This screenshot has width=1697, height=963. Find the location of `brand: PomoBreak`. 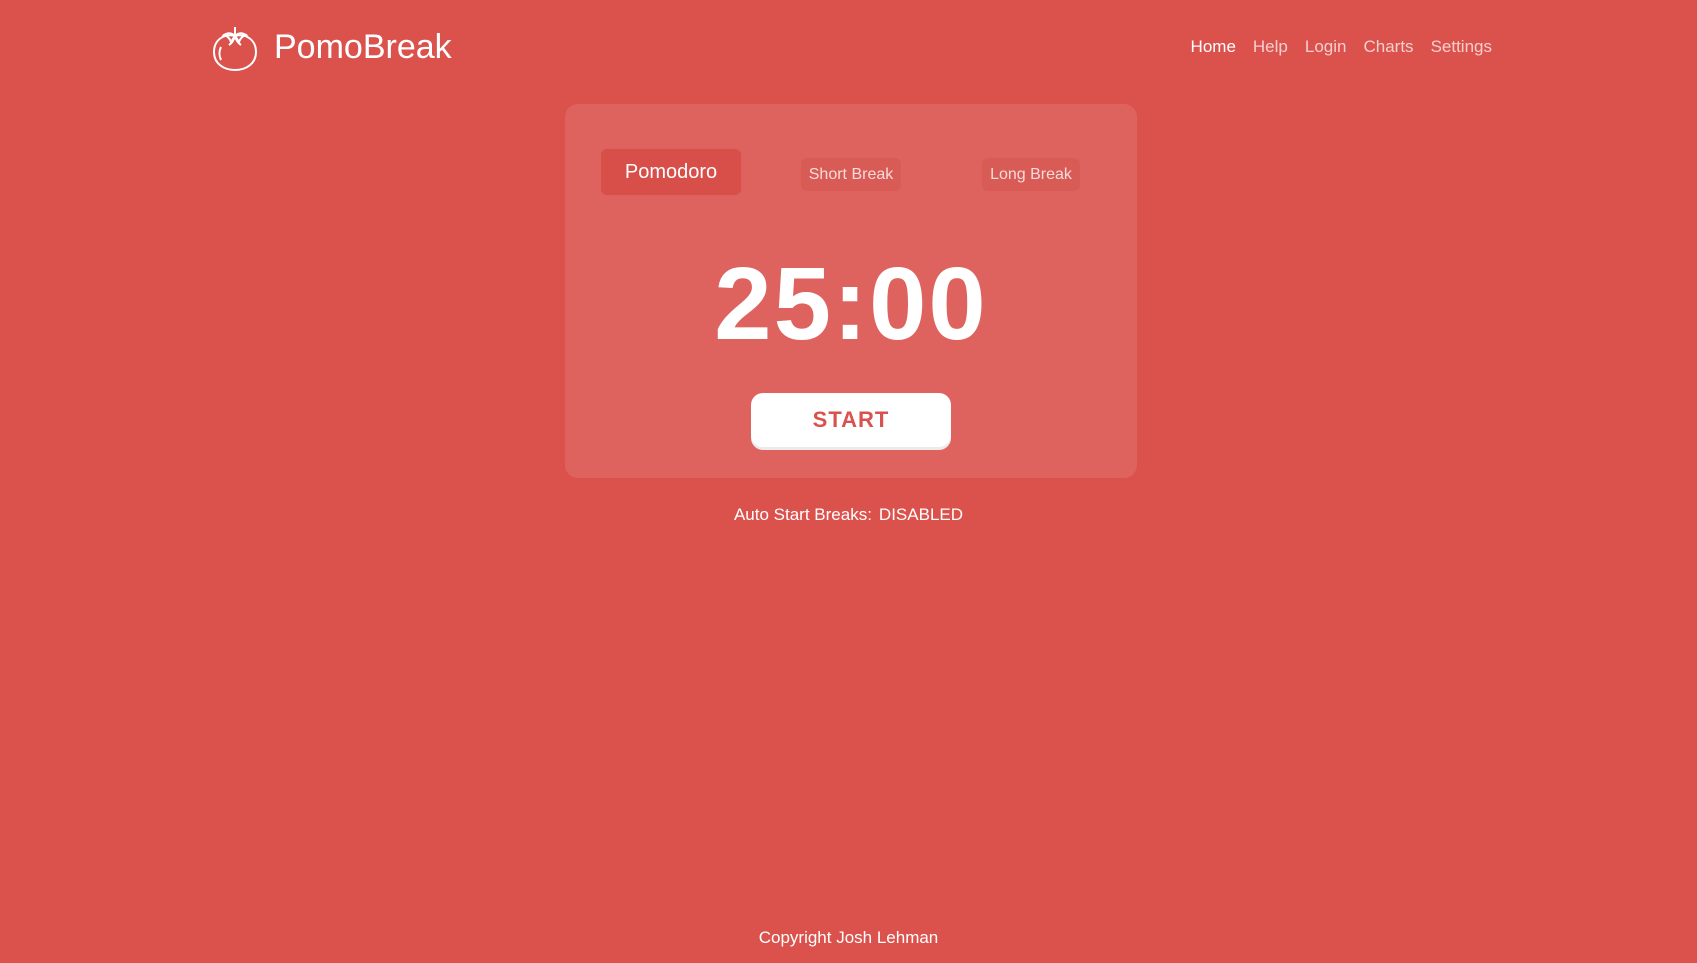

brand: PomoBreak is located at coordinates (331, 47).